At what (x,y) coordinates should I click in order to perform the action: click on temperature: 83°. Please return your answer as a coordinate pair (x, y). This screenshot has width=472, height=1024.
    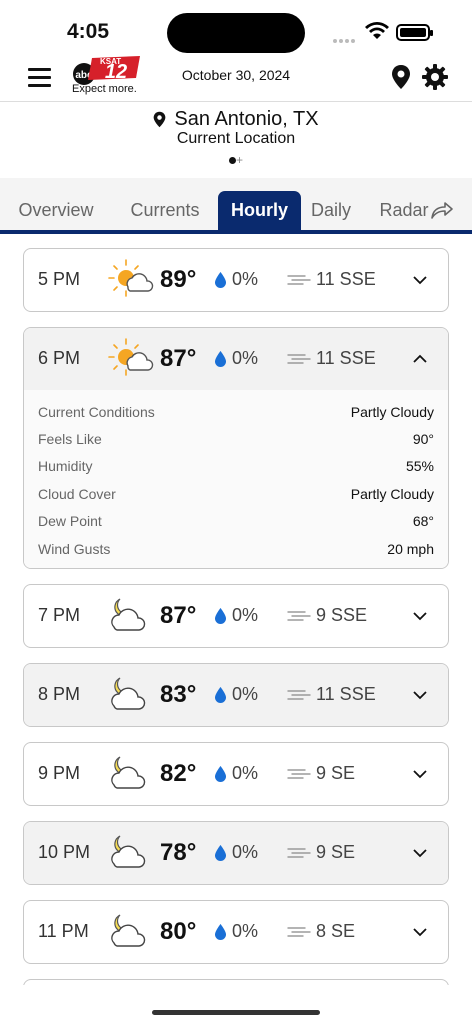
    Looking at the image, I should click on (178, 695).